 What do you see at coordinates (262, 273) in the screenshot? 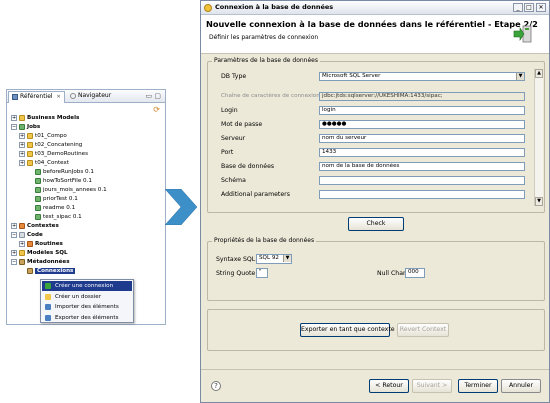
I see `string-quote-input: "` at bounding box center [262, 273].